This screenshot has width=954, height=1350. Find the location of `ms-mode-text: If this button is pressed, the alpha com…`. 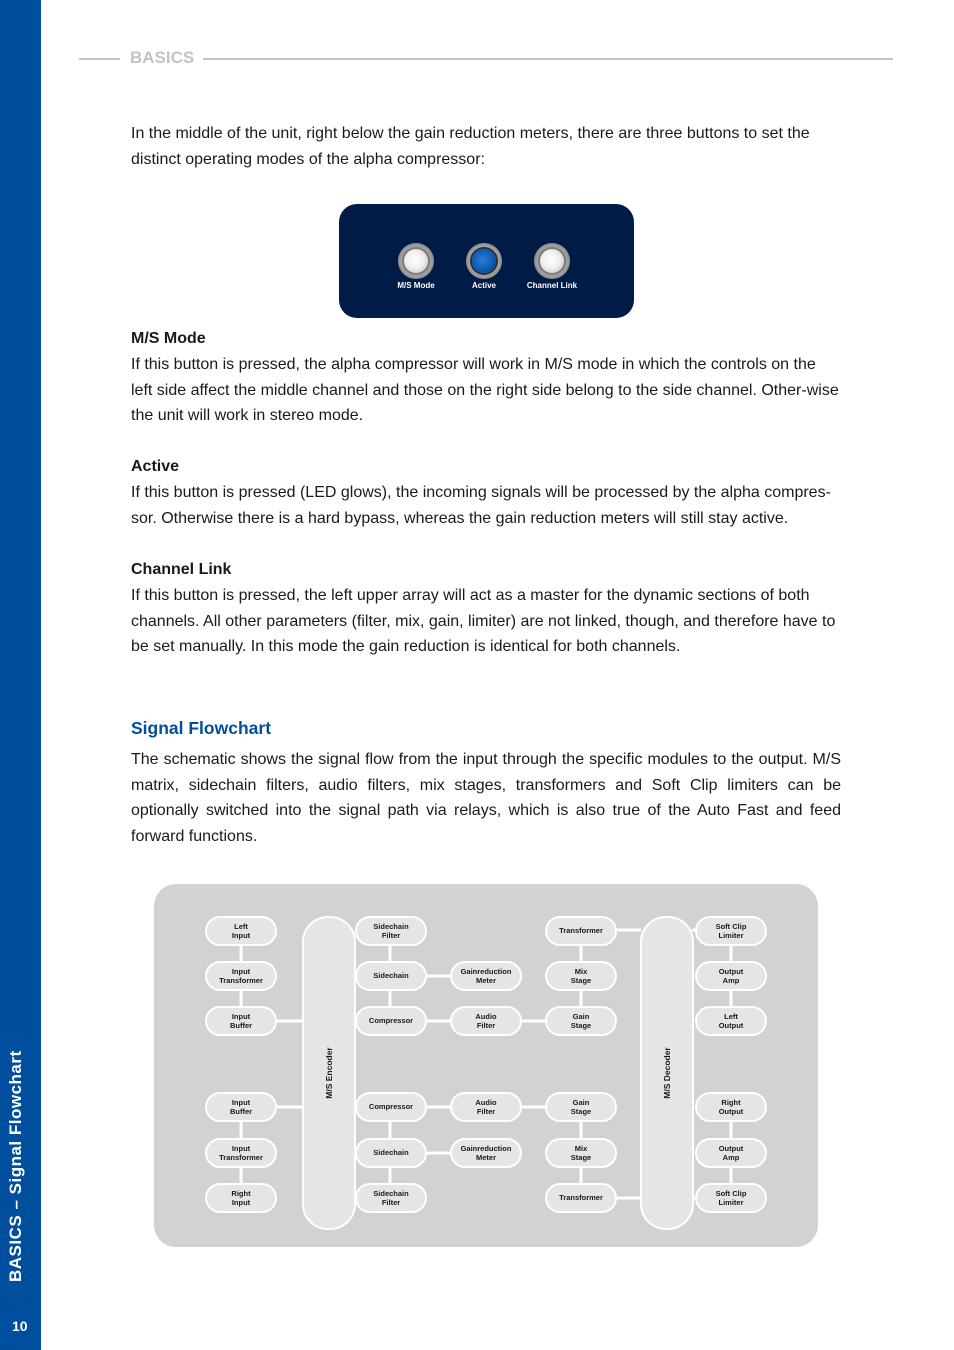

ms-mode-text: If this button is pressed, the alpha com… is located at coordinates (485, 390).